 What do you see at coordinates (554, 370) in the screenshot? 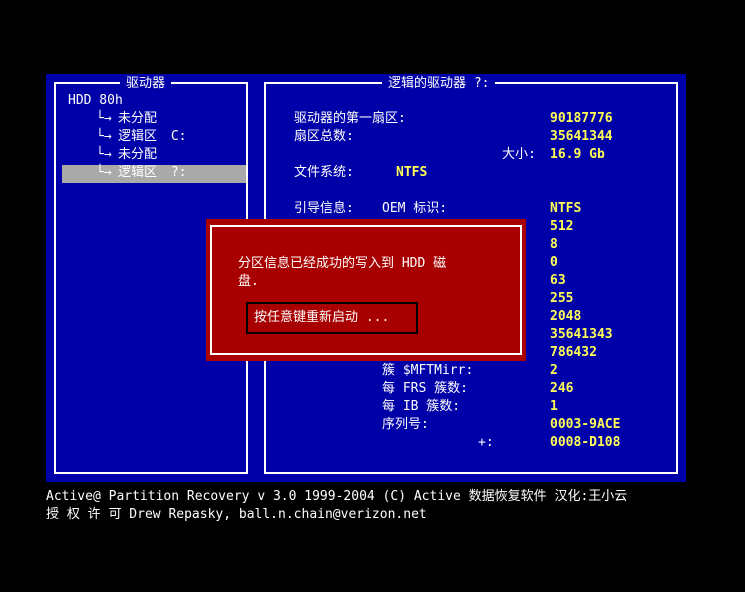
I see `mftmirr-value: 2` at bounding box center [554, 370].